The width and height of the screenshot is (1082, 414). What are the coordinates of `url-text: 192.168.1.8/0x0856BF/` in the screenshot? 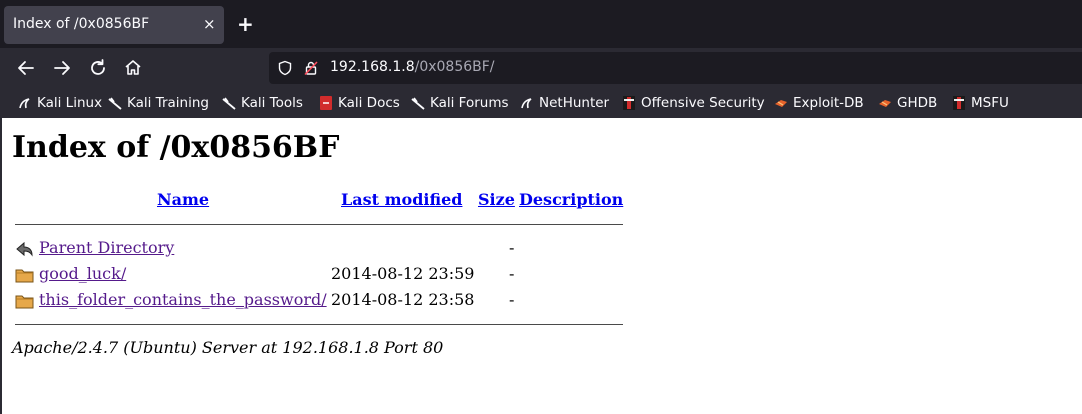 It's located at (412, 67).